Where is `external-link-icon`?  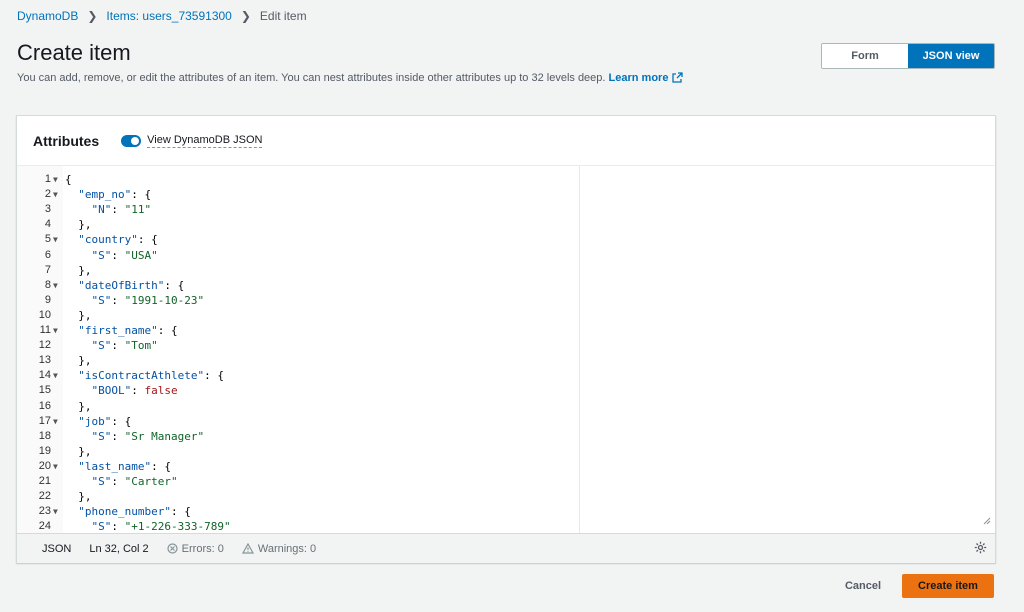
external-link-icon is located at coordinates (678, 79).